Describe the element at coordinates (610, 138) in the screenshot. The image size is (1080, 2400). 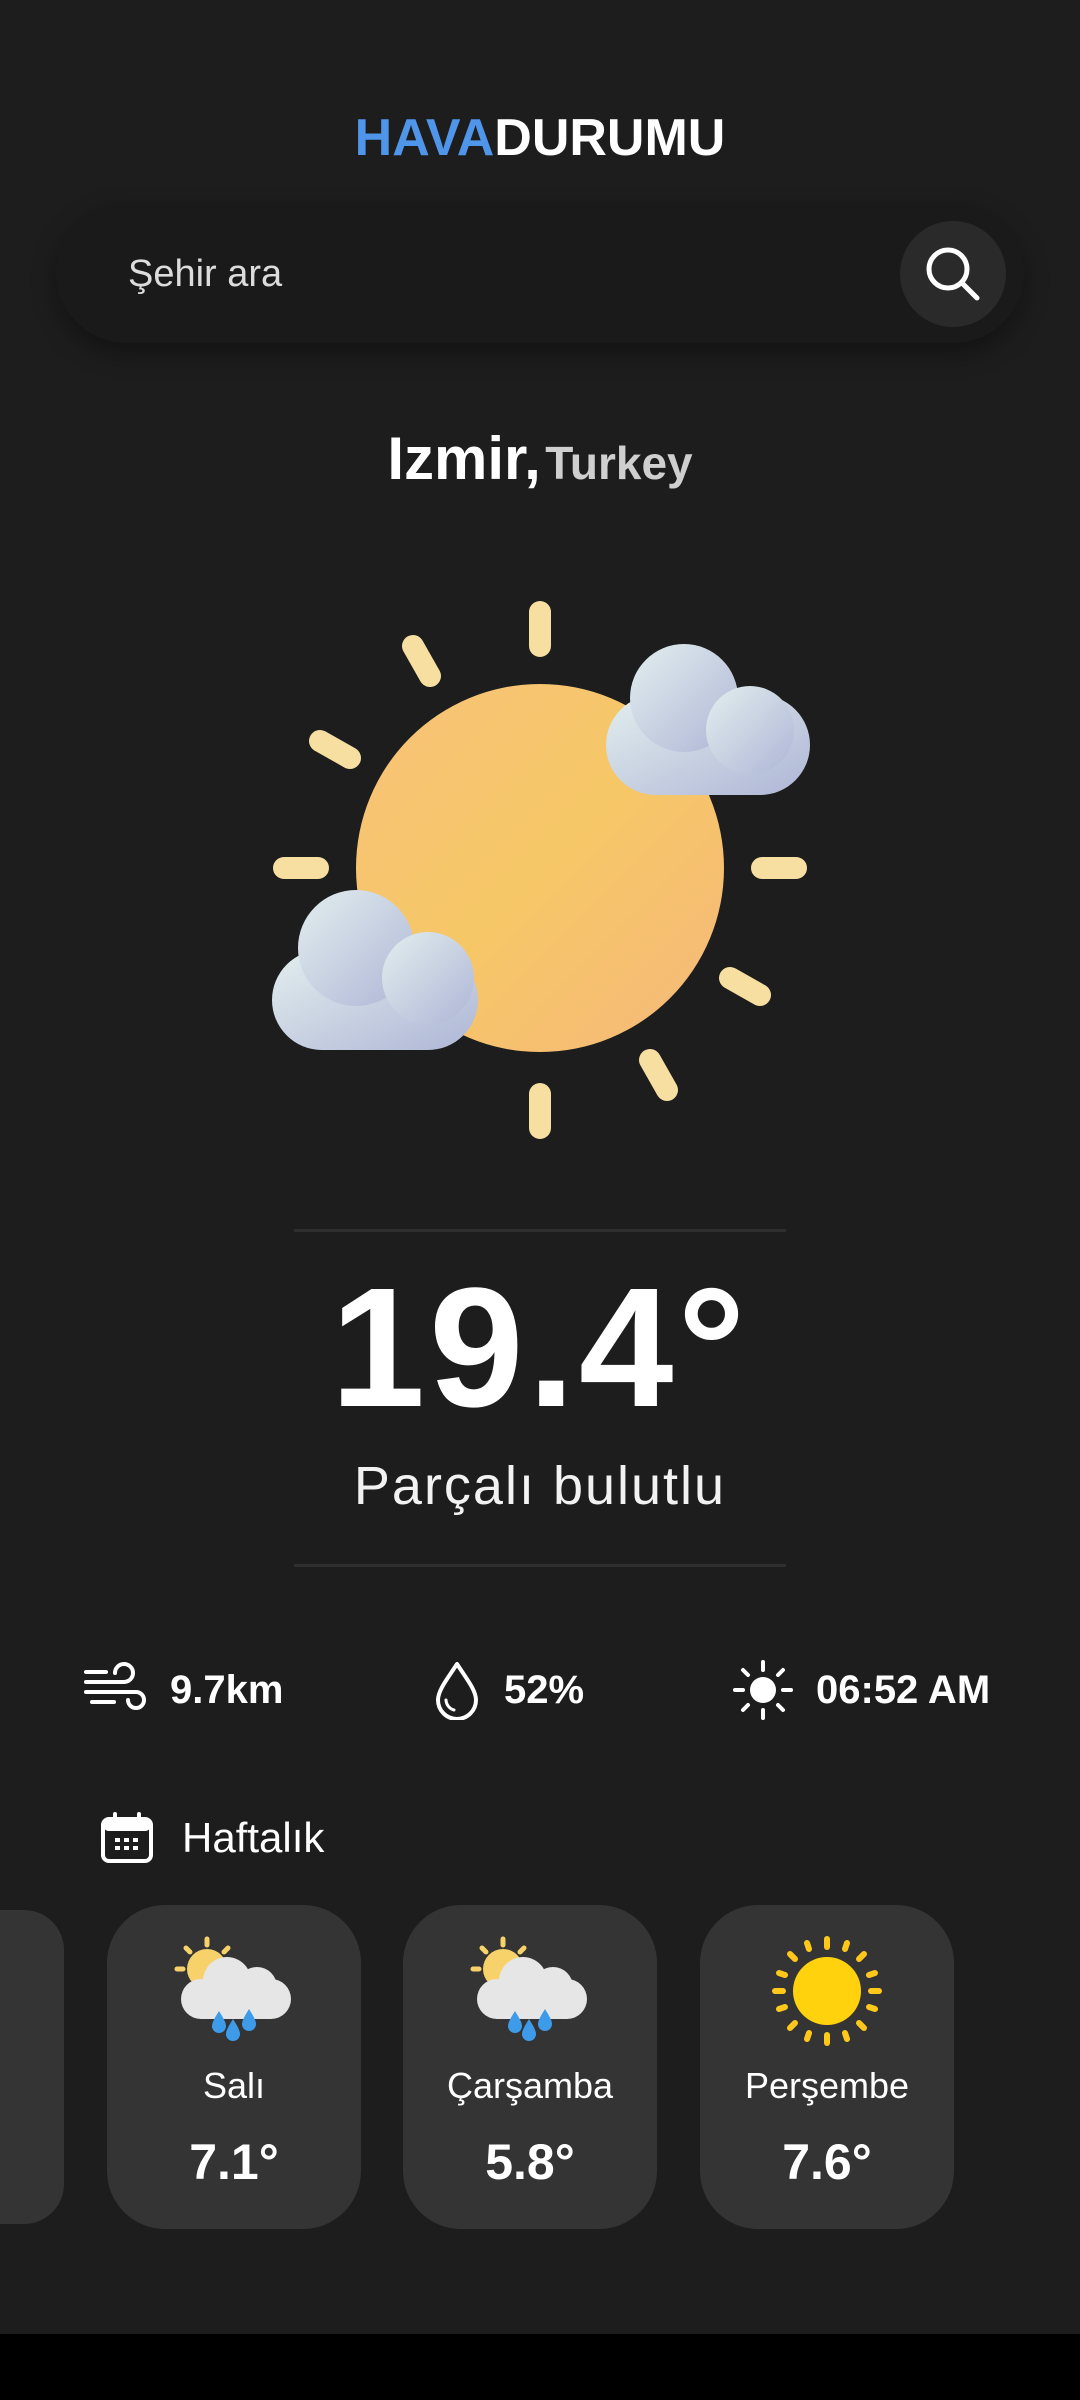
I see `app-title-part2: DURUMU` at that location.